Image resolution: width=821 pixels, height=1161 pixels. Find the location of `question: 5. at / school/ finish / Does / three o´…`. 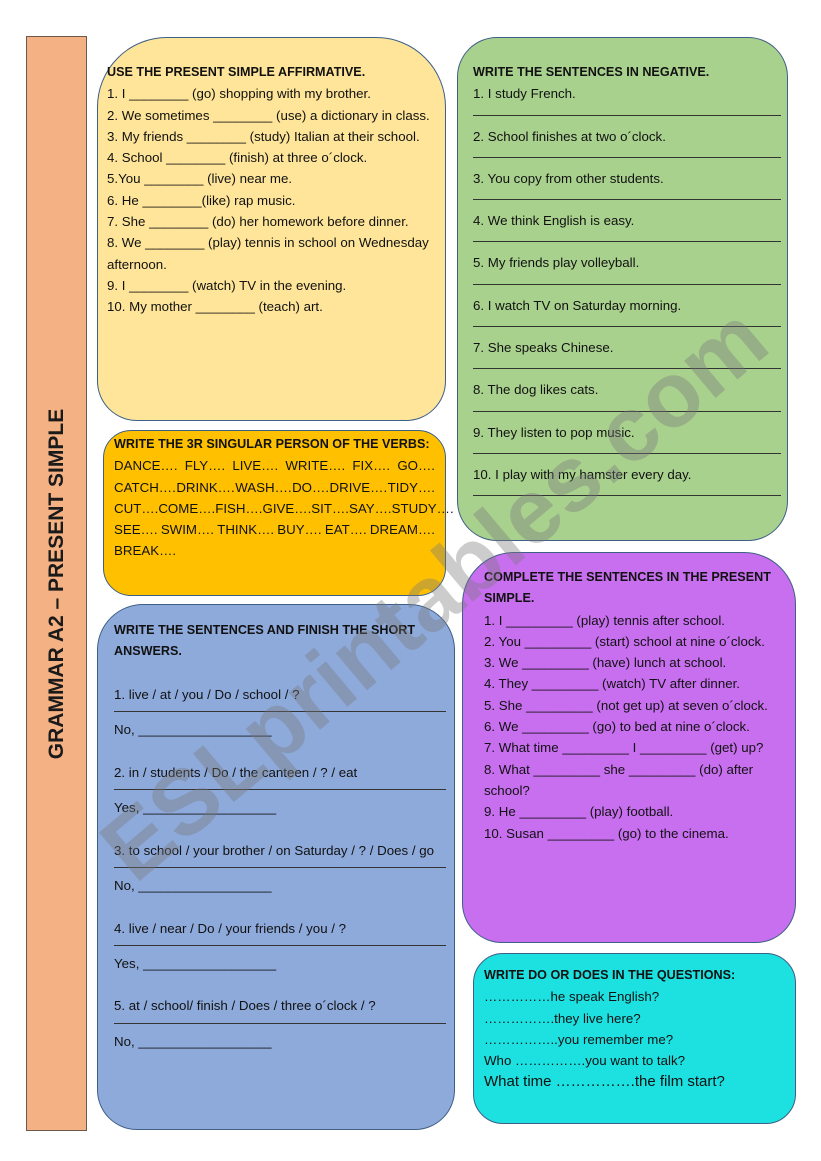

question: 5. at / school/ finish / Does / three o´… is located at coordinates (245, 1006).